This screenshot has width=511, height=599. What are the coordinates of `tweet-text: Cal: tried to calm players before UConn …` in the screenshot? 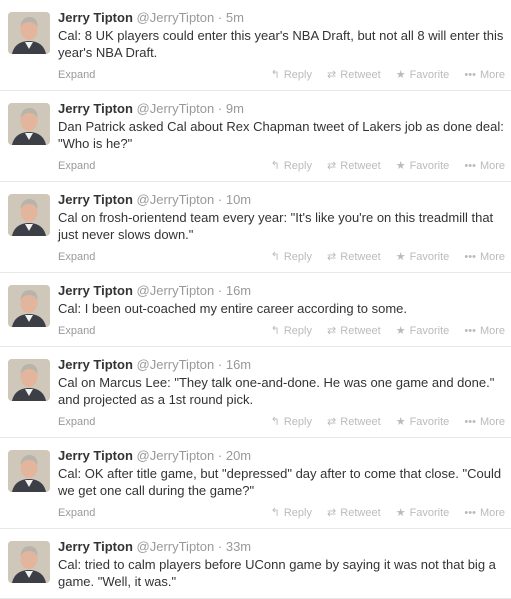 It's located at (277, 573).